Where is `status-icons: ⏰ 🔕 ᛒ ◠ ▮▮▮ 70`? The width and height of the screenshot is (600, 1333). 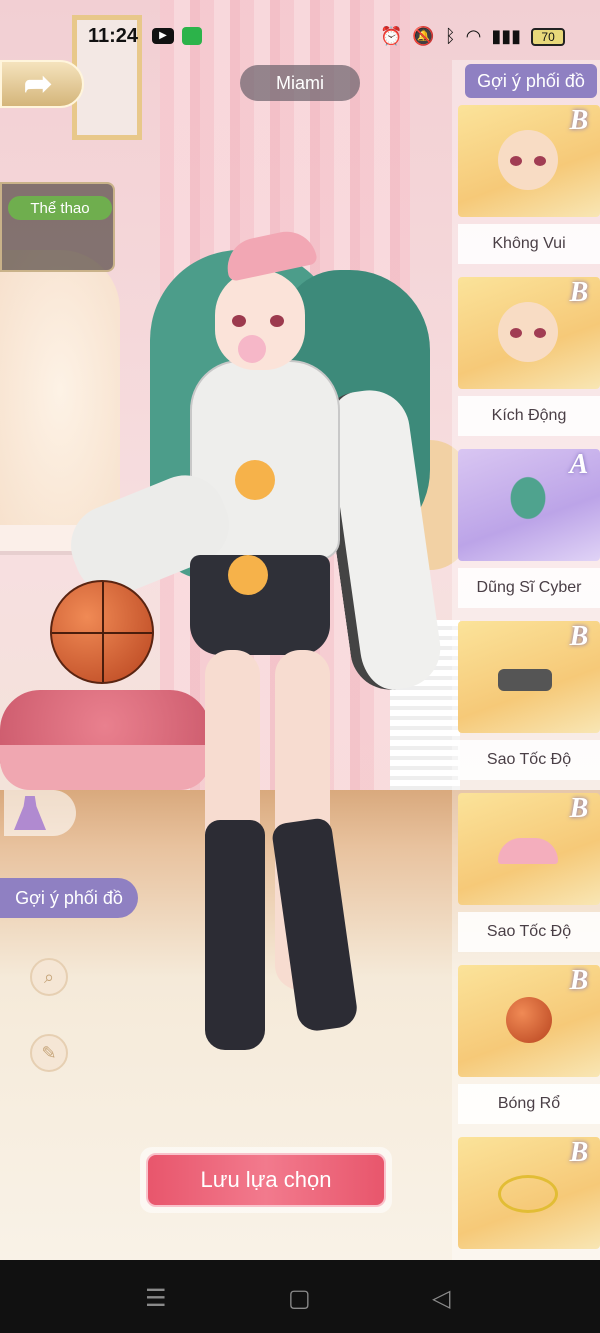
status-icons: ⏰ 🔕 ᛒ ◠ ▮▮▮ 70 is located at coordinates (473, 36).